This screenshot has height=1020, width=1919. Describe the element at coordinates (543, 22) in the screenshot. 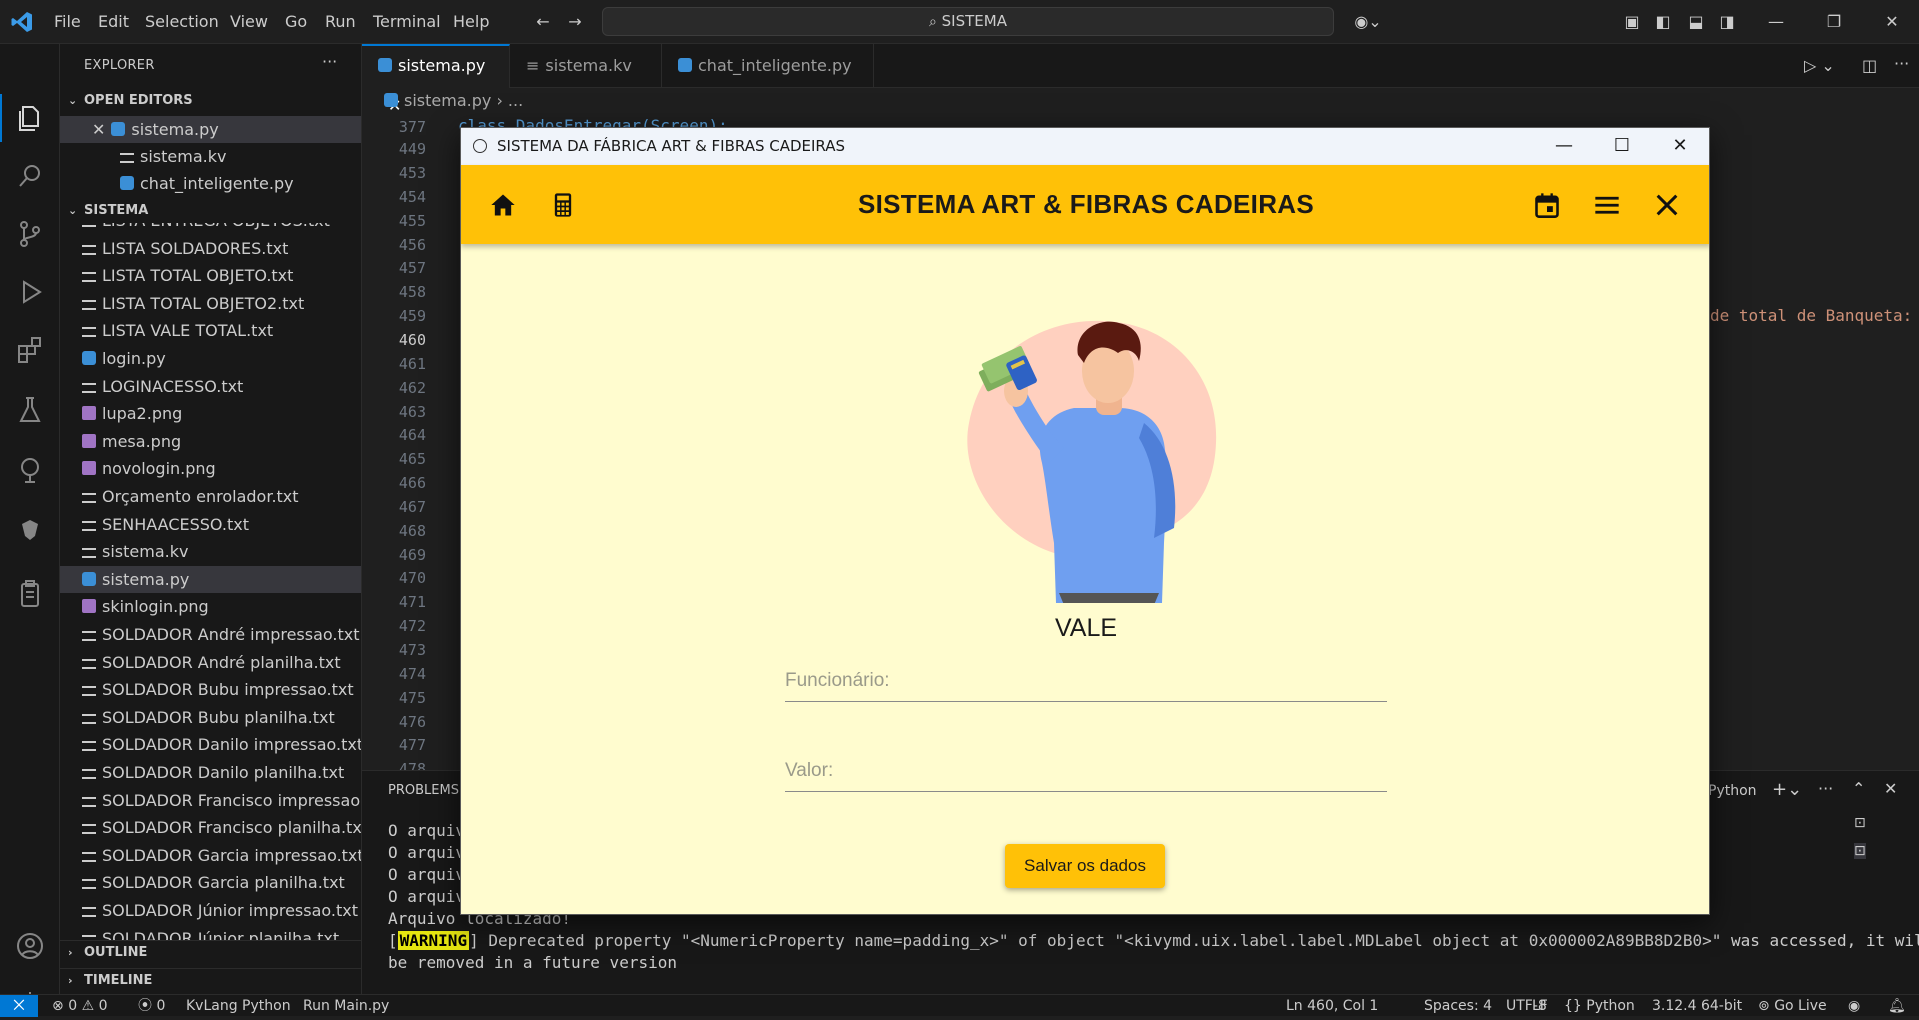

I see `back-arrow-icon: ←` at that location.